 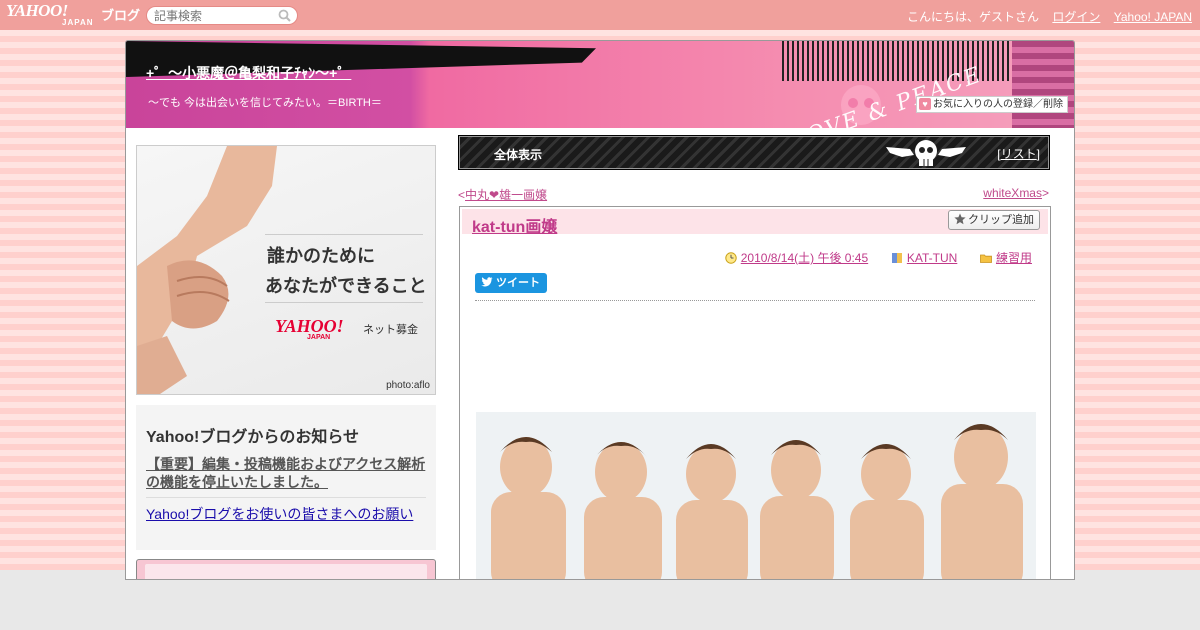 I want to click on heart-icon: ♥, so click(x=925, y=104).